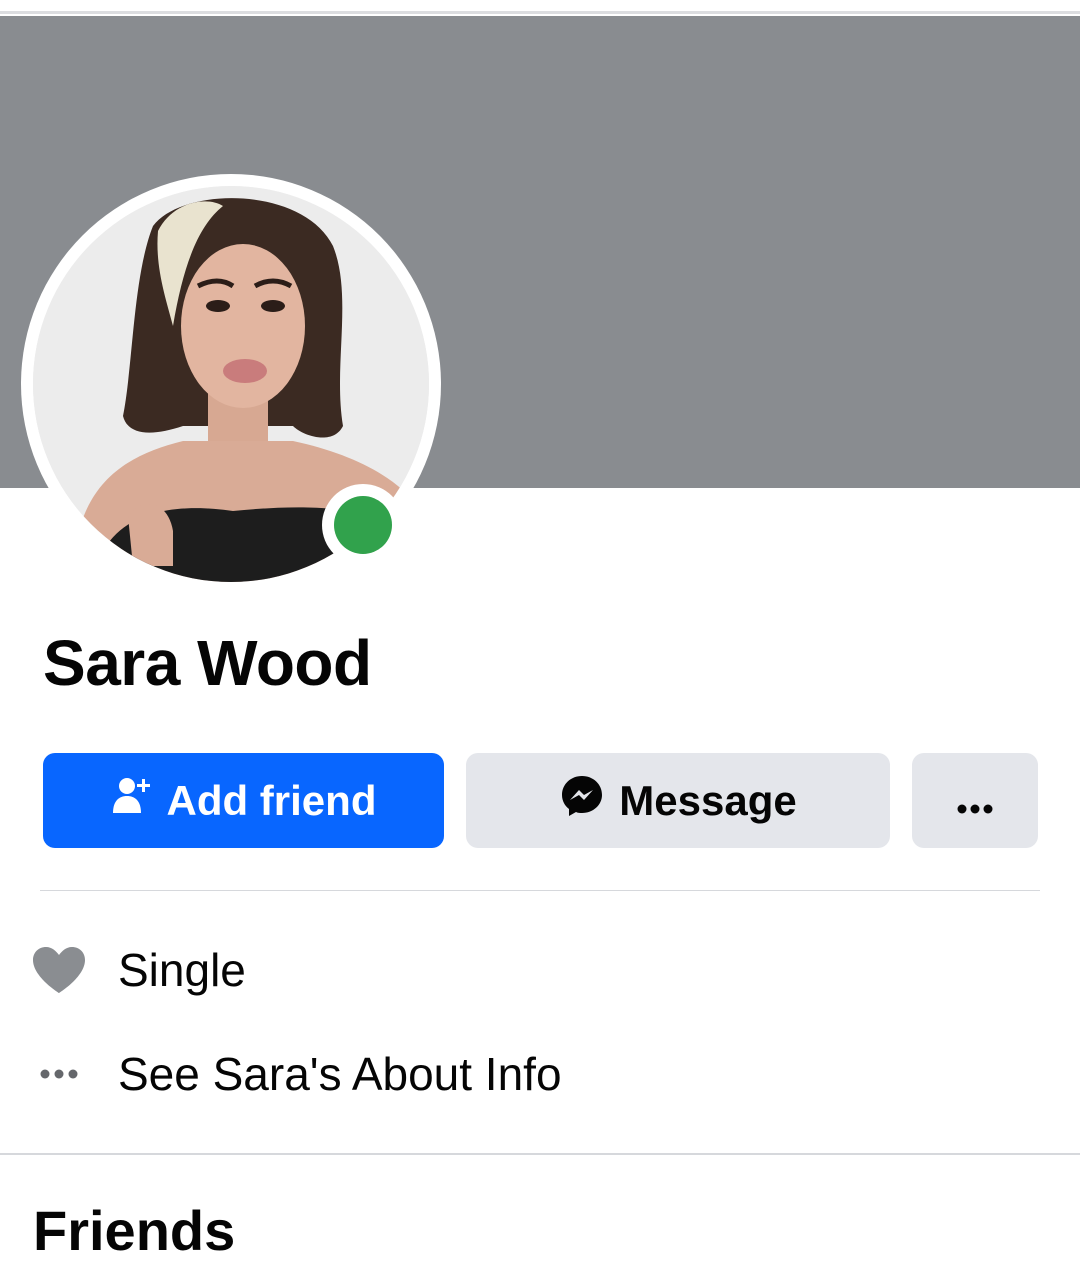 The height and width of the screenshot is (1263, 1080). Describe the element at coordinates (540, 7) in the screenshot. I see `top-edge-divider` at that location.